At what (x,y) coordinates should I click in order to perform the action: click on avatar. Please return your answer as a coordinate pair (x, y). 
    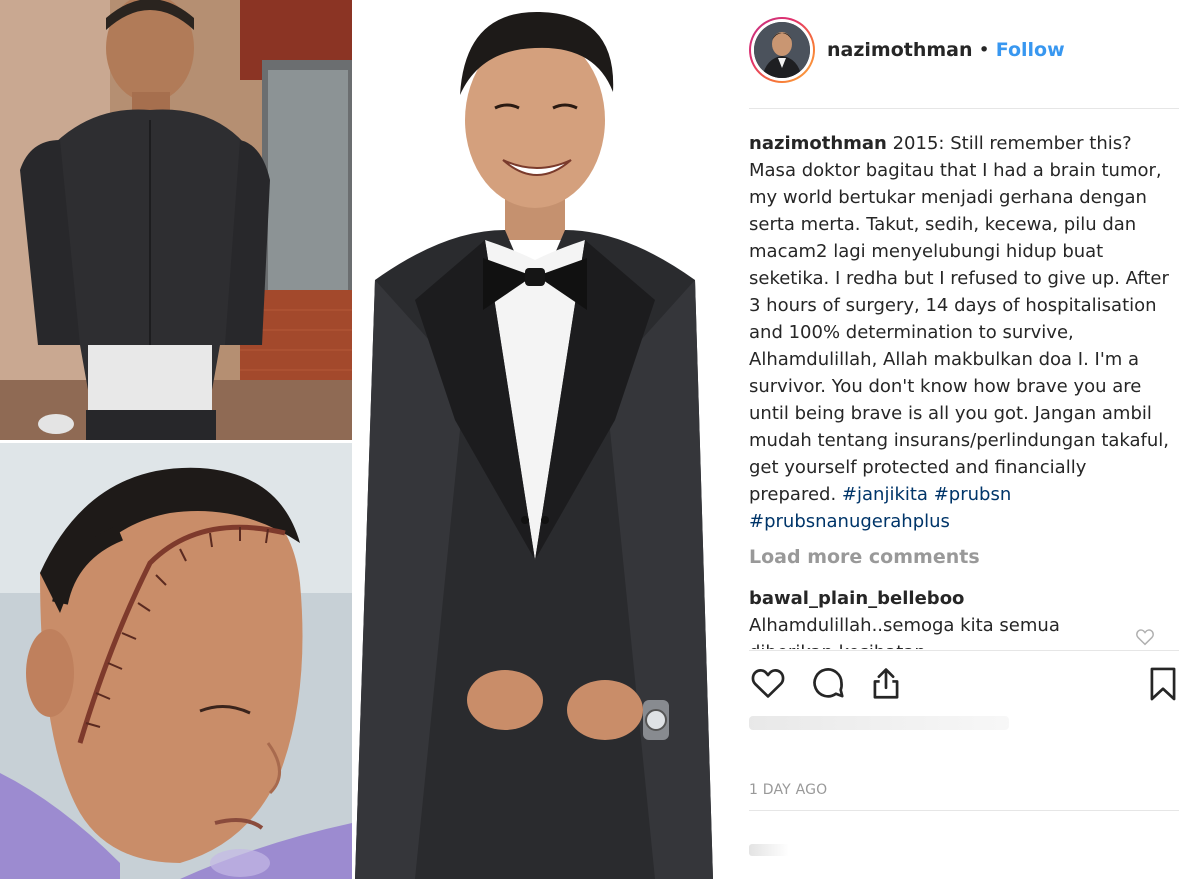
    Looking at the image, I should click on (782, 50).